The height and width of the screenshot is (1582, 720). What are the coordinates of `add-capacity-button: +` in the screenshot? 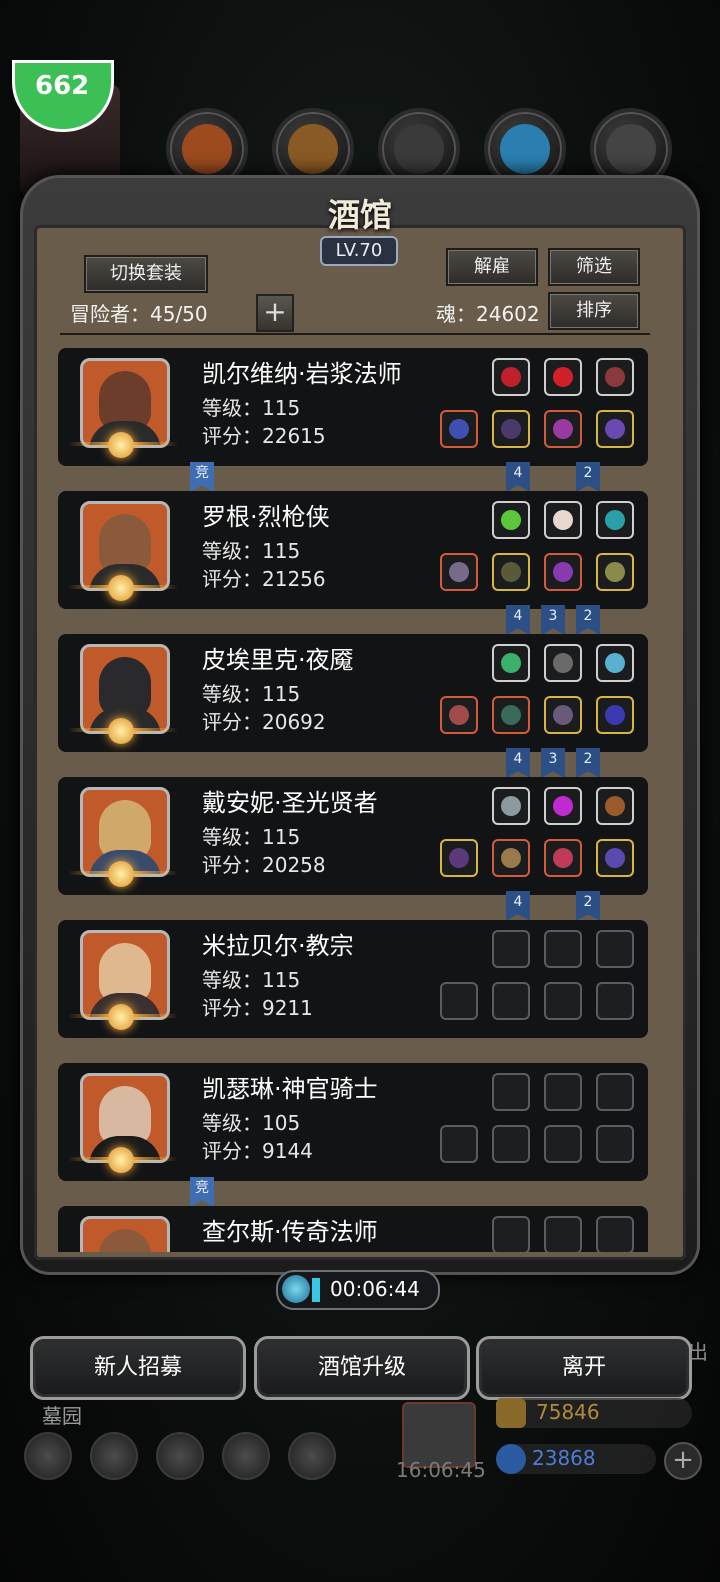 It's located at (275, 313).